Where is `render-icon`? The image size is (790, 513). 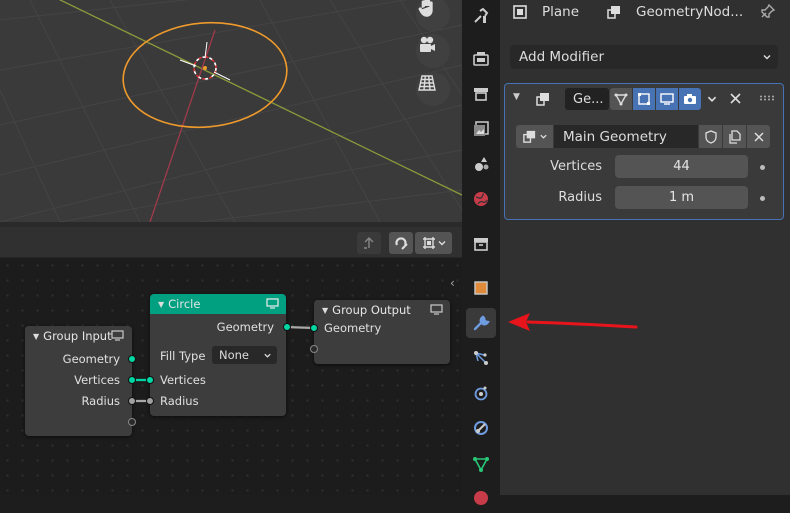 render-icon is located at coordinates (481, 59).